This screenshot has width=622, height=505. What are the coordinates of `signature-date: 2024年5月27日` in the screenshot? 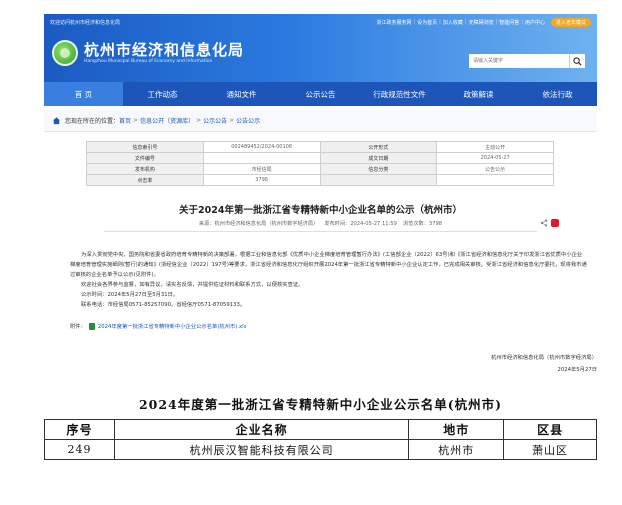 It's located at (577, 370).